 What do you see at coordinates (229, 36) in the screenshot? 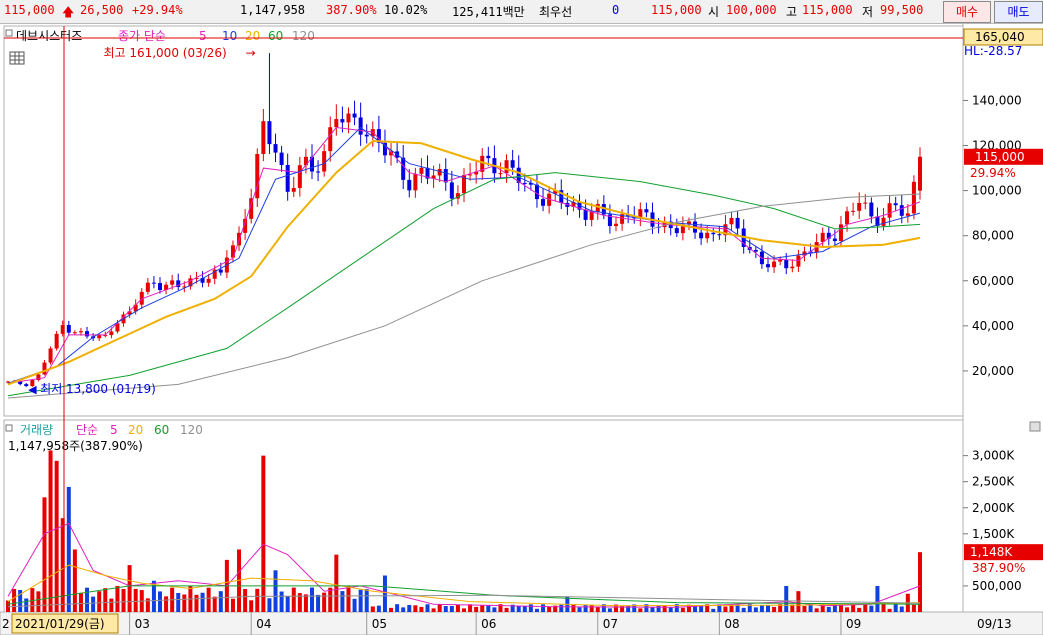
I see `price-legend-ma10: 10` at bounding box center [229, 36].